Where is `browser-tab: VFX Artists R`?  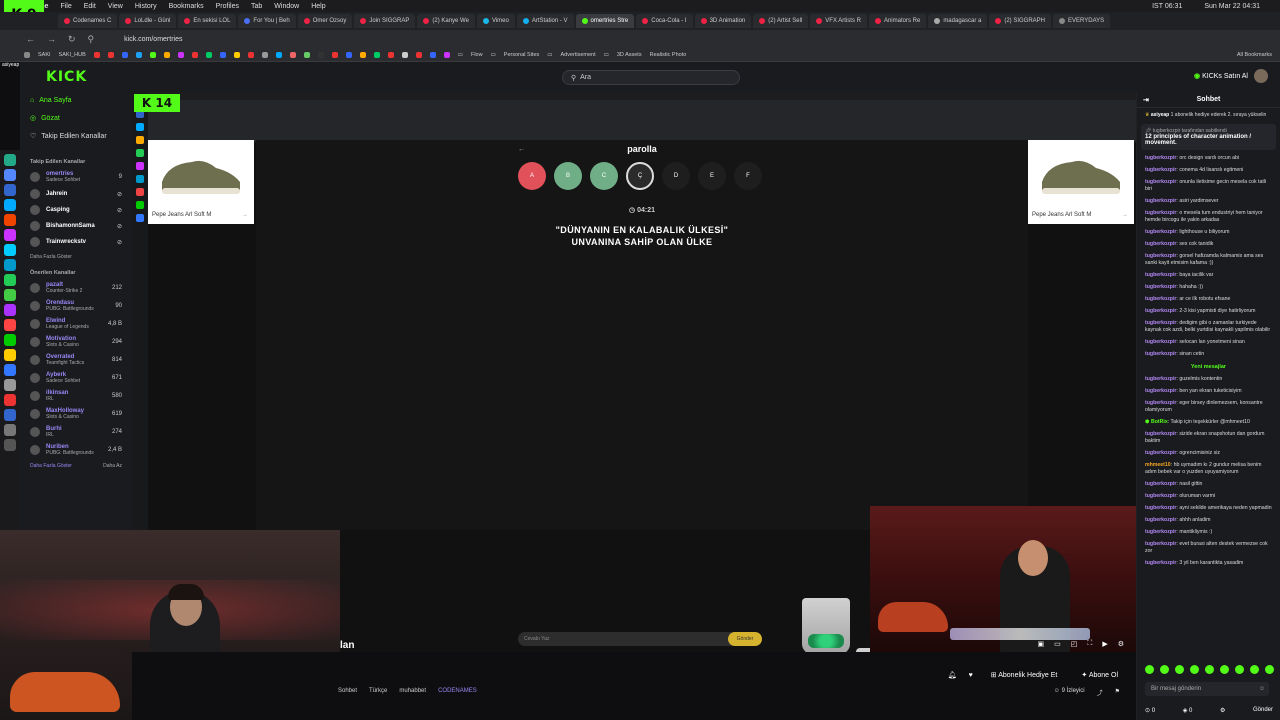 browser-tab: VFX Artists R is located at coordinates (838, 21).